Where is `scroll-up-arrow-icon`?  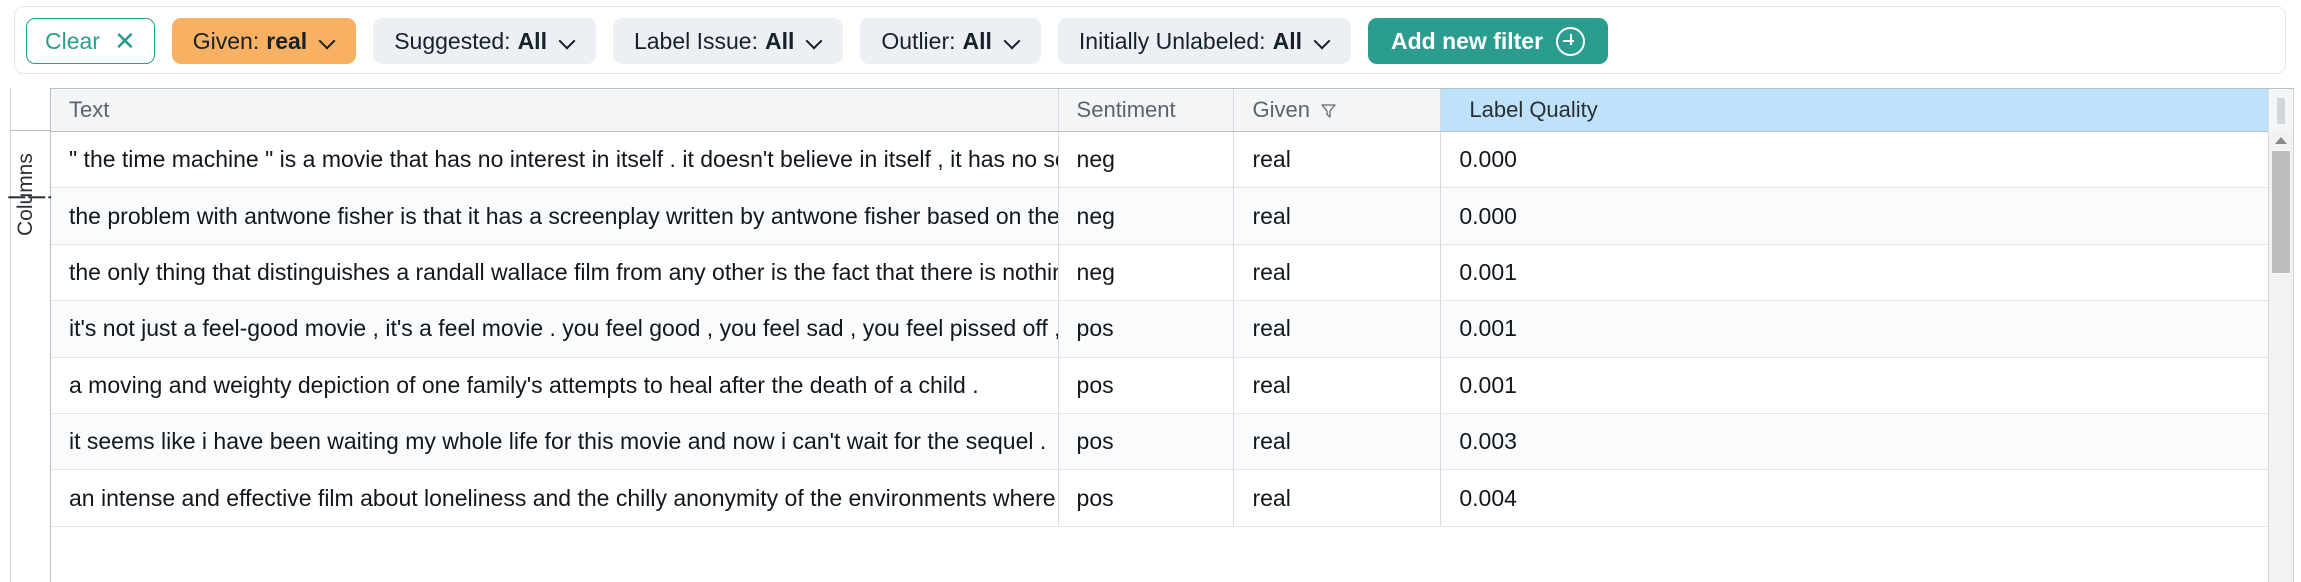
scroll-up-arrow-icon is located at coordinates (2281, 140).